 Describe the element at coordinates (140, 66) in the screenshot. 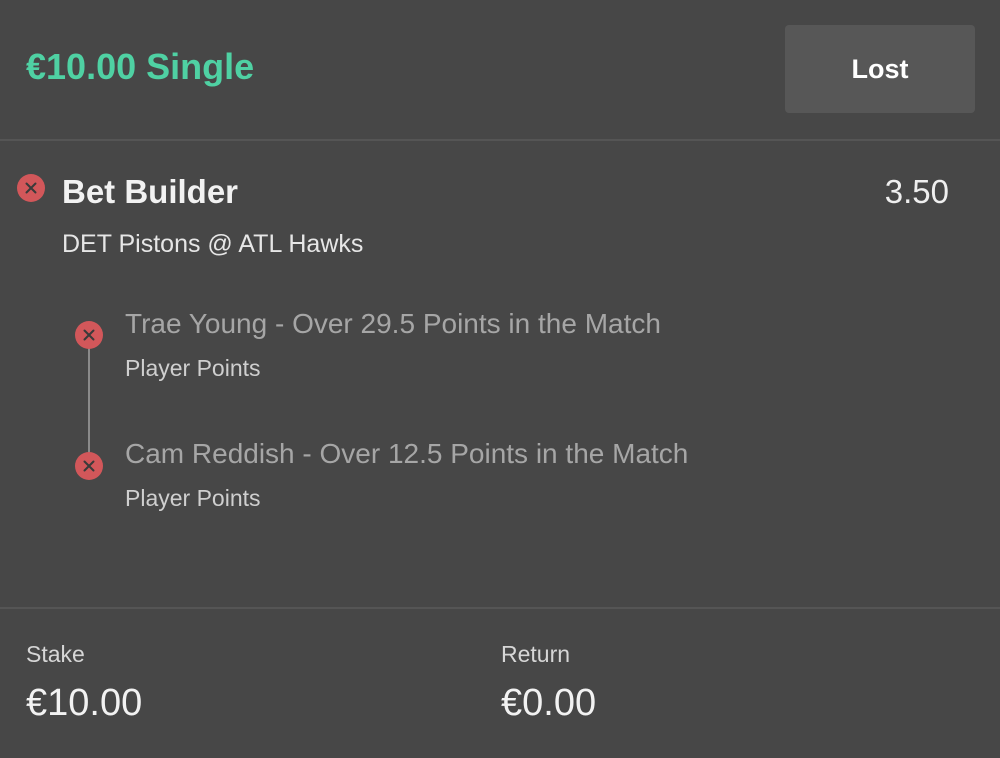

I see `bet-type-title: €10.00 Single` at that location.